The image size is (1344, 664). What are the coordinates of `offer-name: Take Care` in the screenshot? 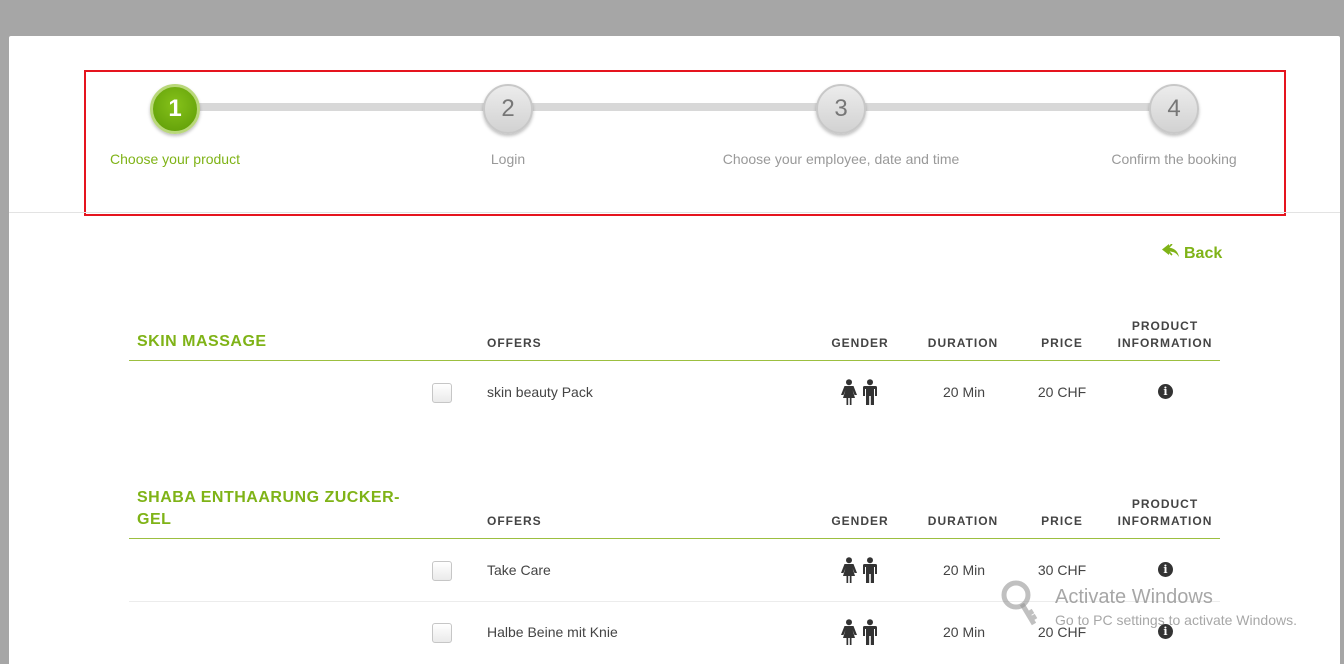 It's located at (519, 570).